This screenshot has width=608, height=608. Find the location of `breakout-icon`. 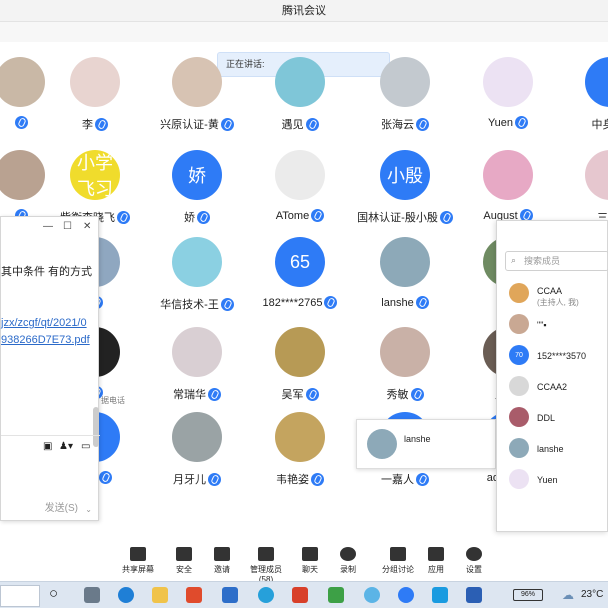

breakout-icon is located at coordinates (398, 554).